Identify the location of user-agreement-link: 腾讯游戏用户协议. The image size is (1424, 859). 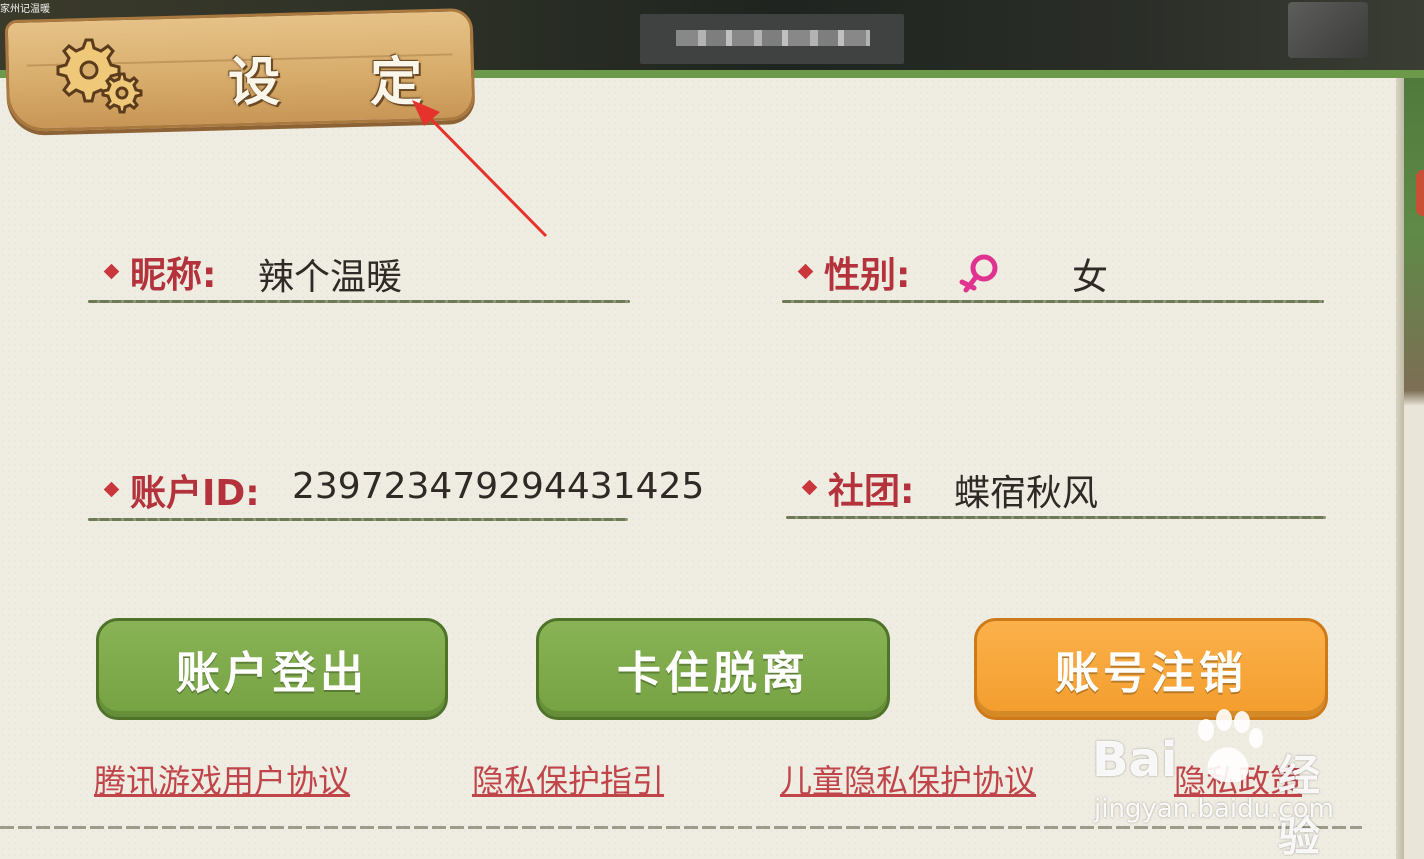
(222, 779).